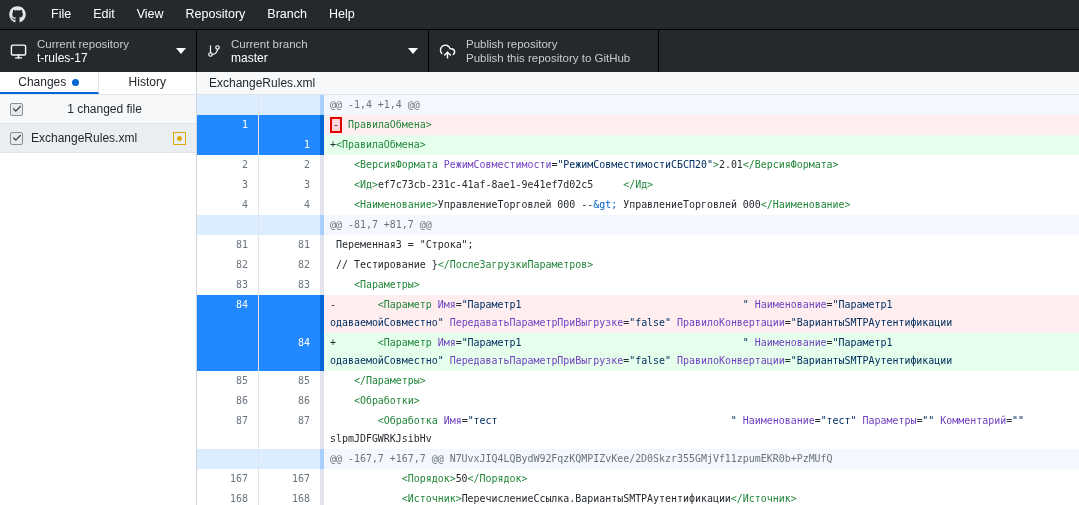 The height and width of the screenshot is (505, 1079). Describe the element at coordinates (447, 51) in the screenshot. I see `cloud-upload-icon` at that location.